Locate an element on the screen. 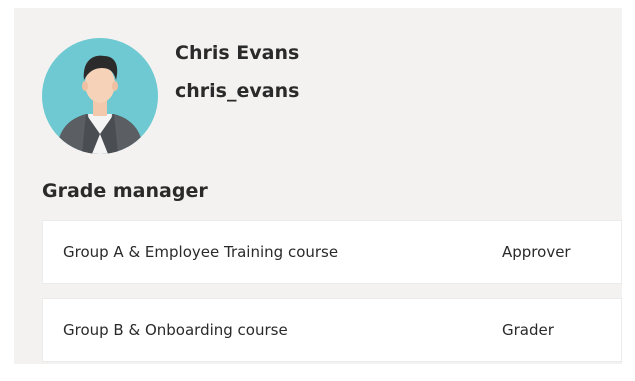 This screenshot has width=635, height=381. user-username: chris_evans is located at coordinates (237, 91).